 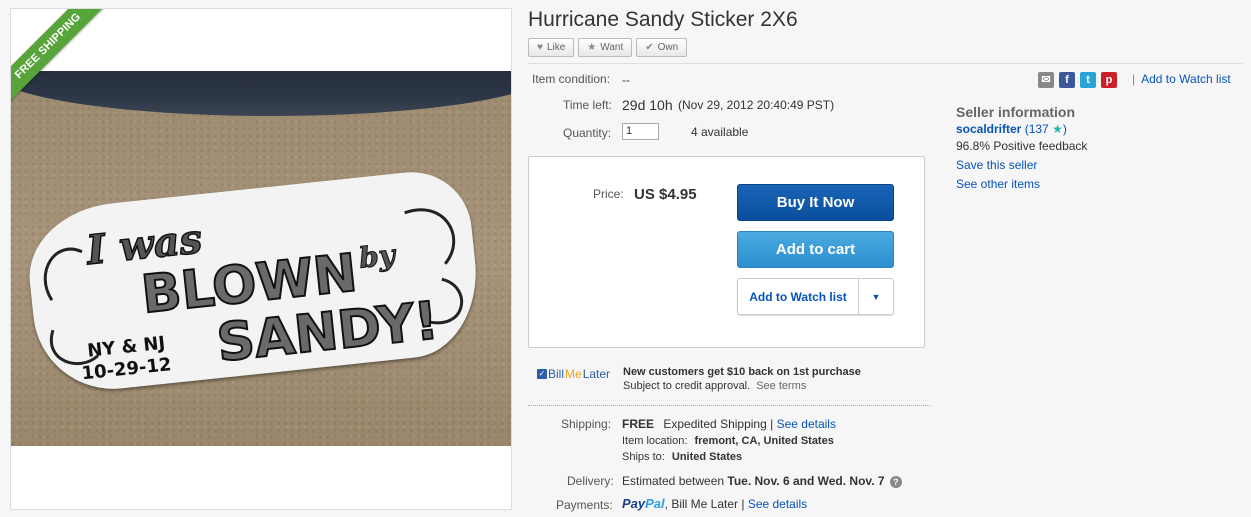 What do you see at coordinates (764, 441) in the screenshot?
I see `item-location-value: fremont, CA, United States` at bounding box center [764, 441].